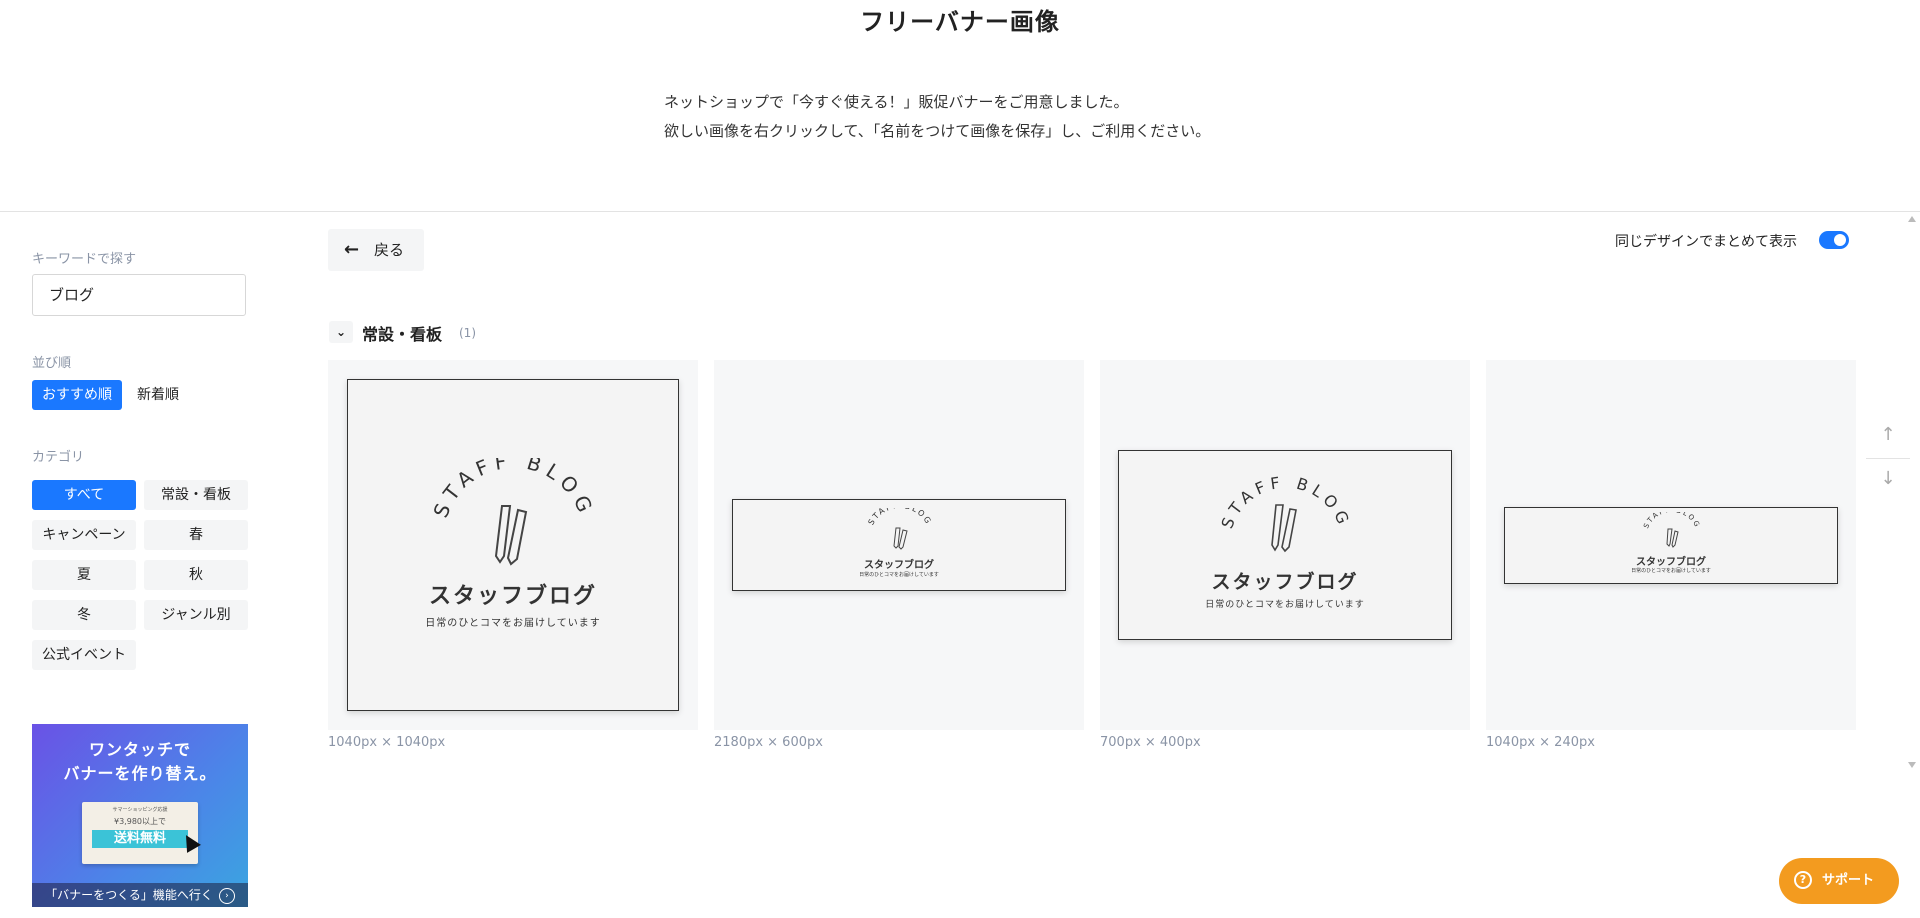  I want to click on category-label: カテゴリ, so click(58, 457).